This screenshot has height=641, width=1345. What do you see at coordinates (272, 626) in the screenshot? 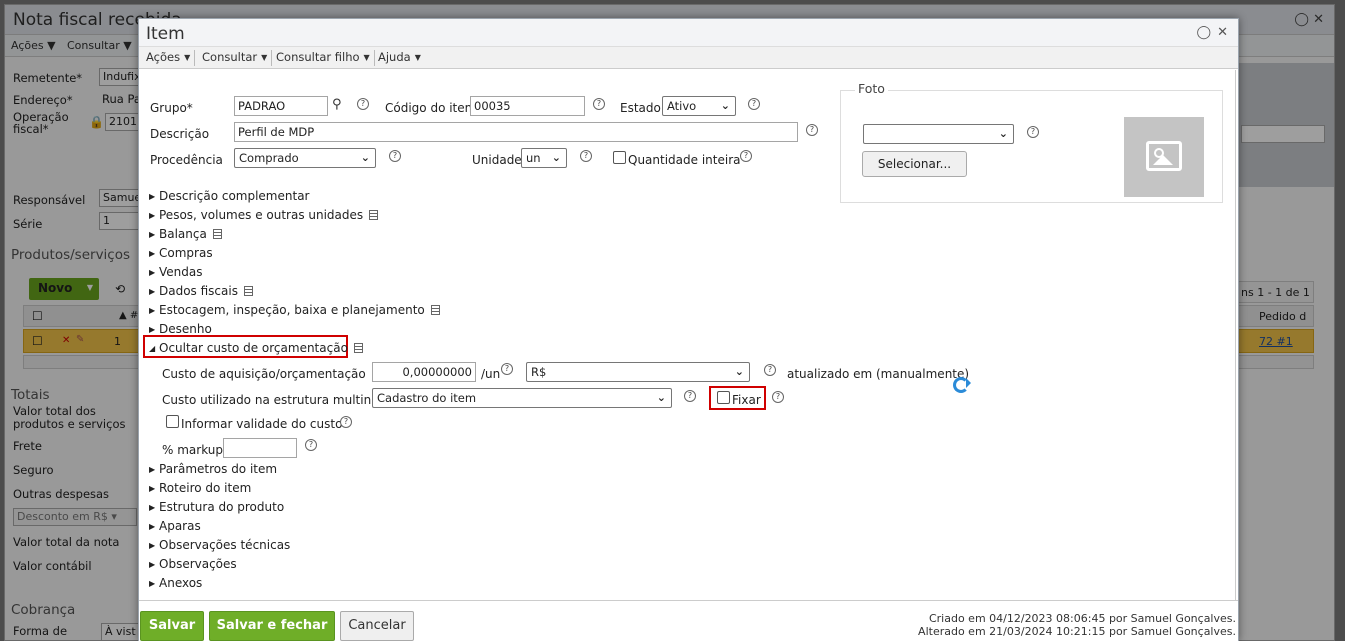
I see `salvar-fechar-button: Salvar e fechar` at bounding box center [272, 626].